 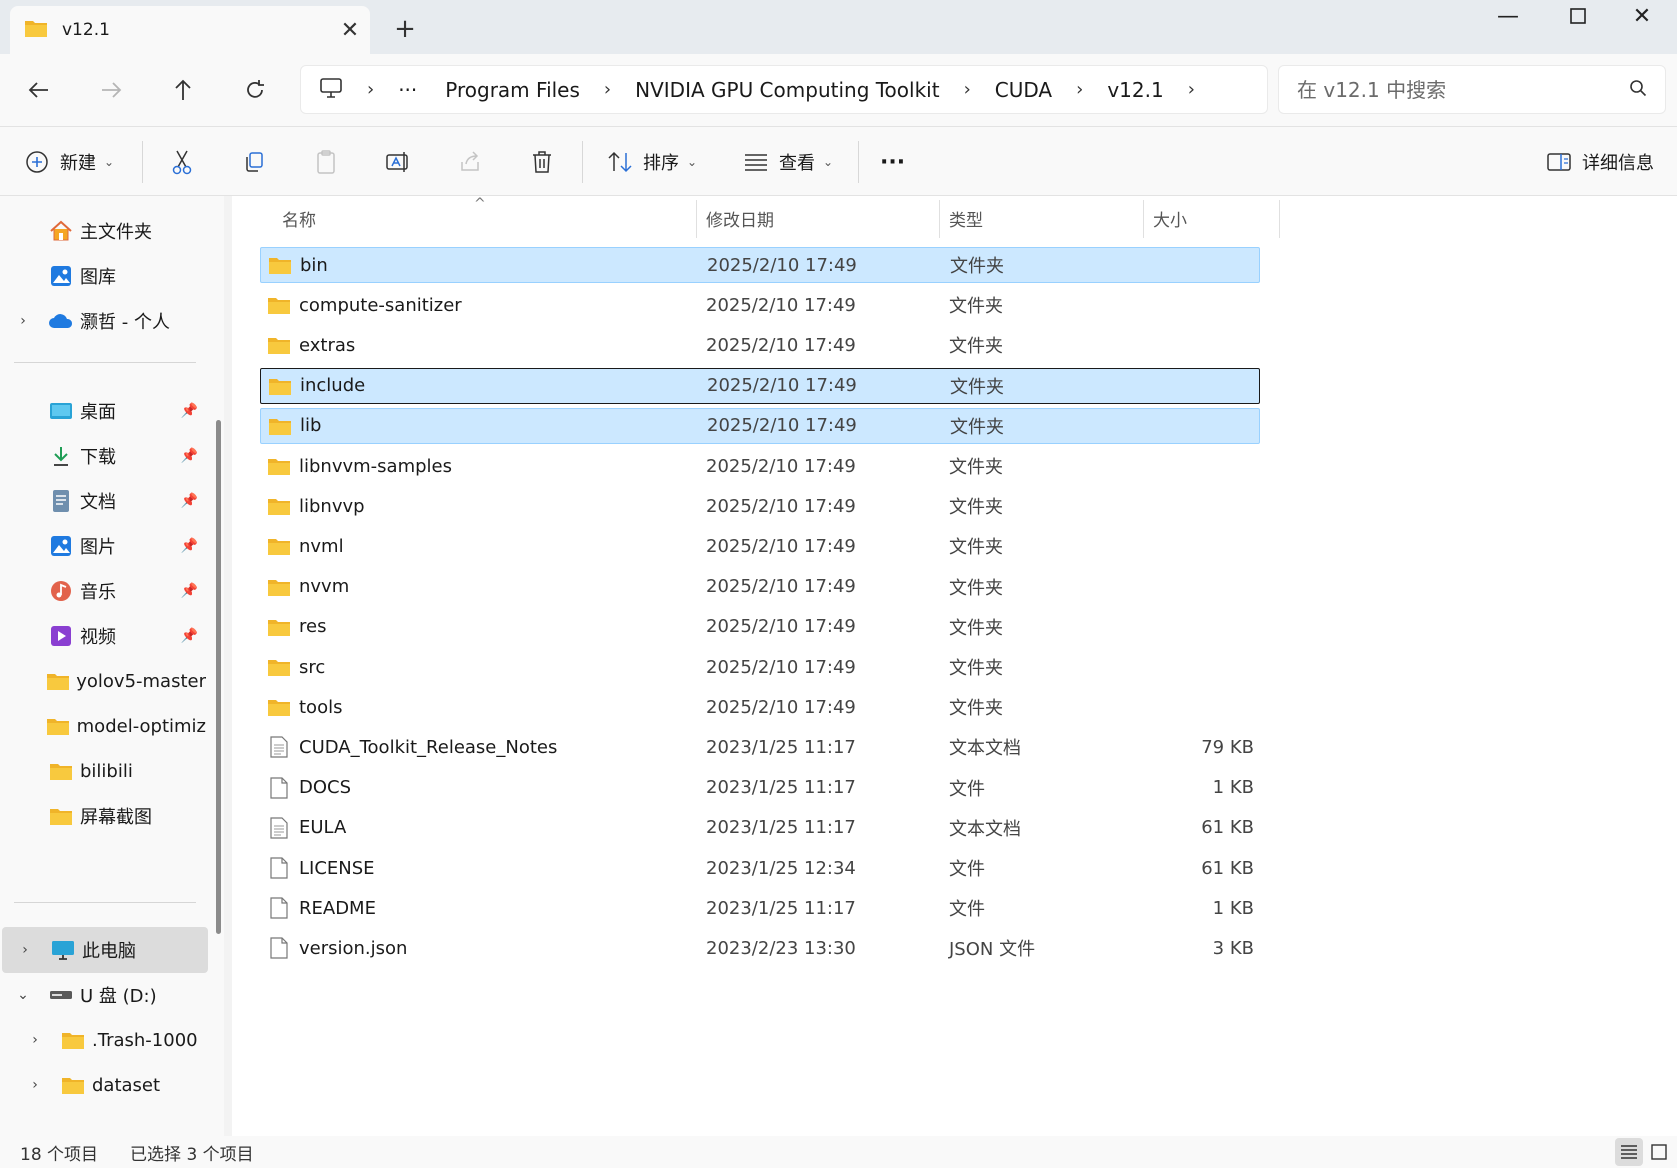 What do you see at coordinates (760, 627) in the screenshot?
I see `file-row: res 2025/2/10 17:49 文件夹` at bounding box center [760, 627].